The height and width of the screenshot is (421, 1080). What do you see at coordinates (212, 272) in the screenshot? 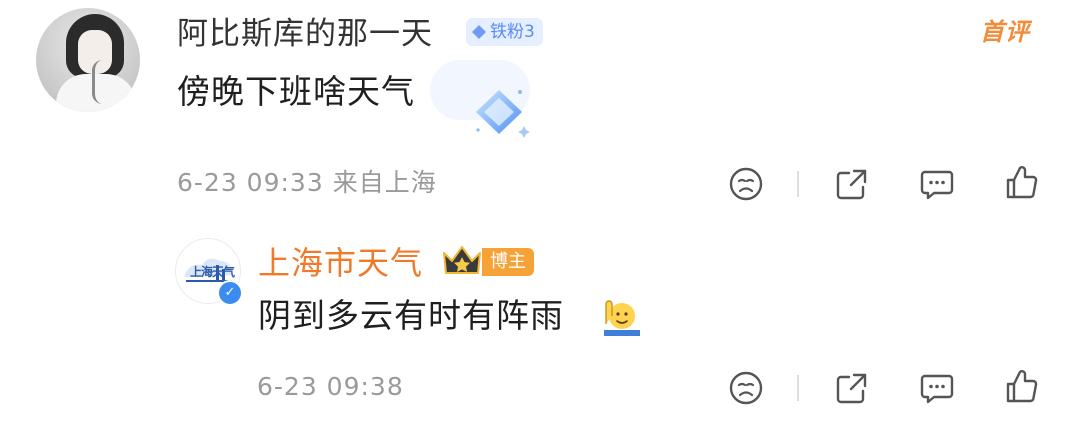
I see `blogger-avatar-text: 上海天气` at bounding box center [212, 272].